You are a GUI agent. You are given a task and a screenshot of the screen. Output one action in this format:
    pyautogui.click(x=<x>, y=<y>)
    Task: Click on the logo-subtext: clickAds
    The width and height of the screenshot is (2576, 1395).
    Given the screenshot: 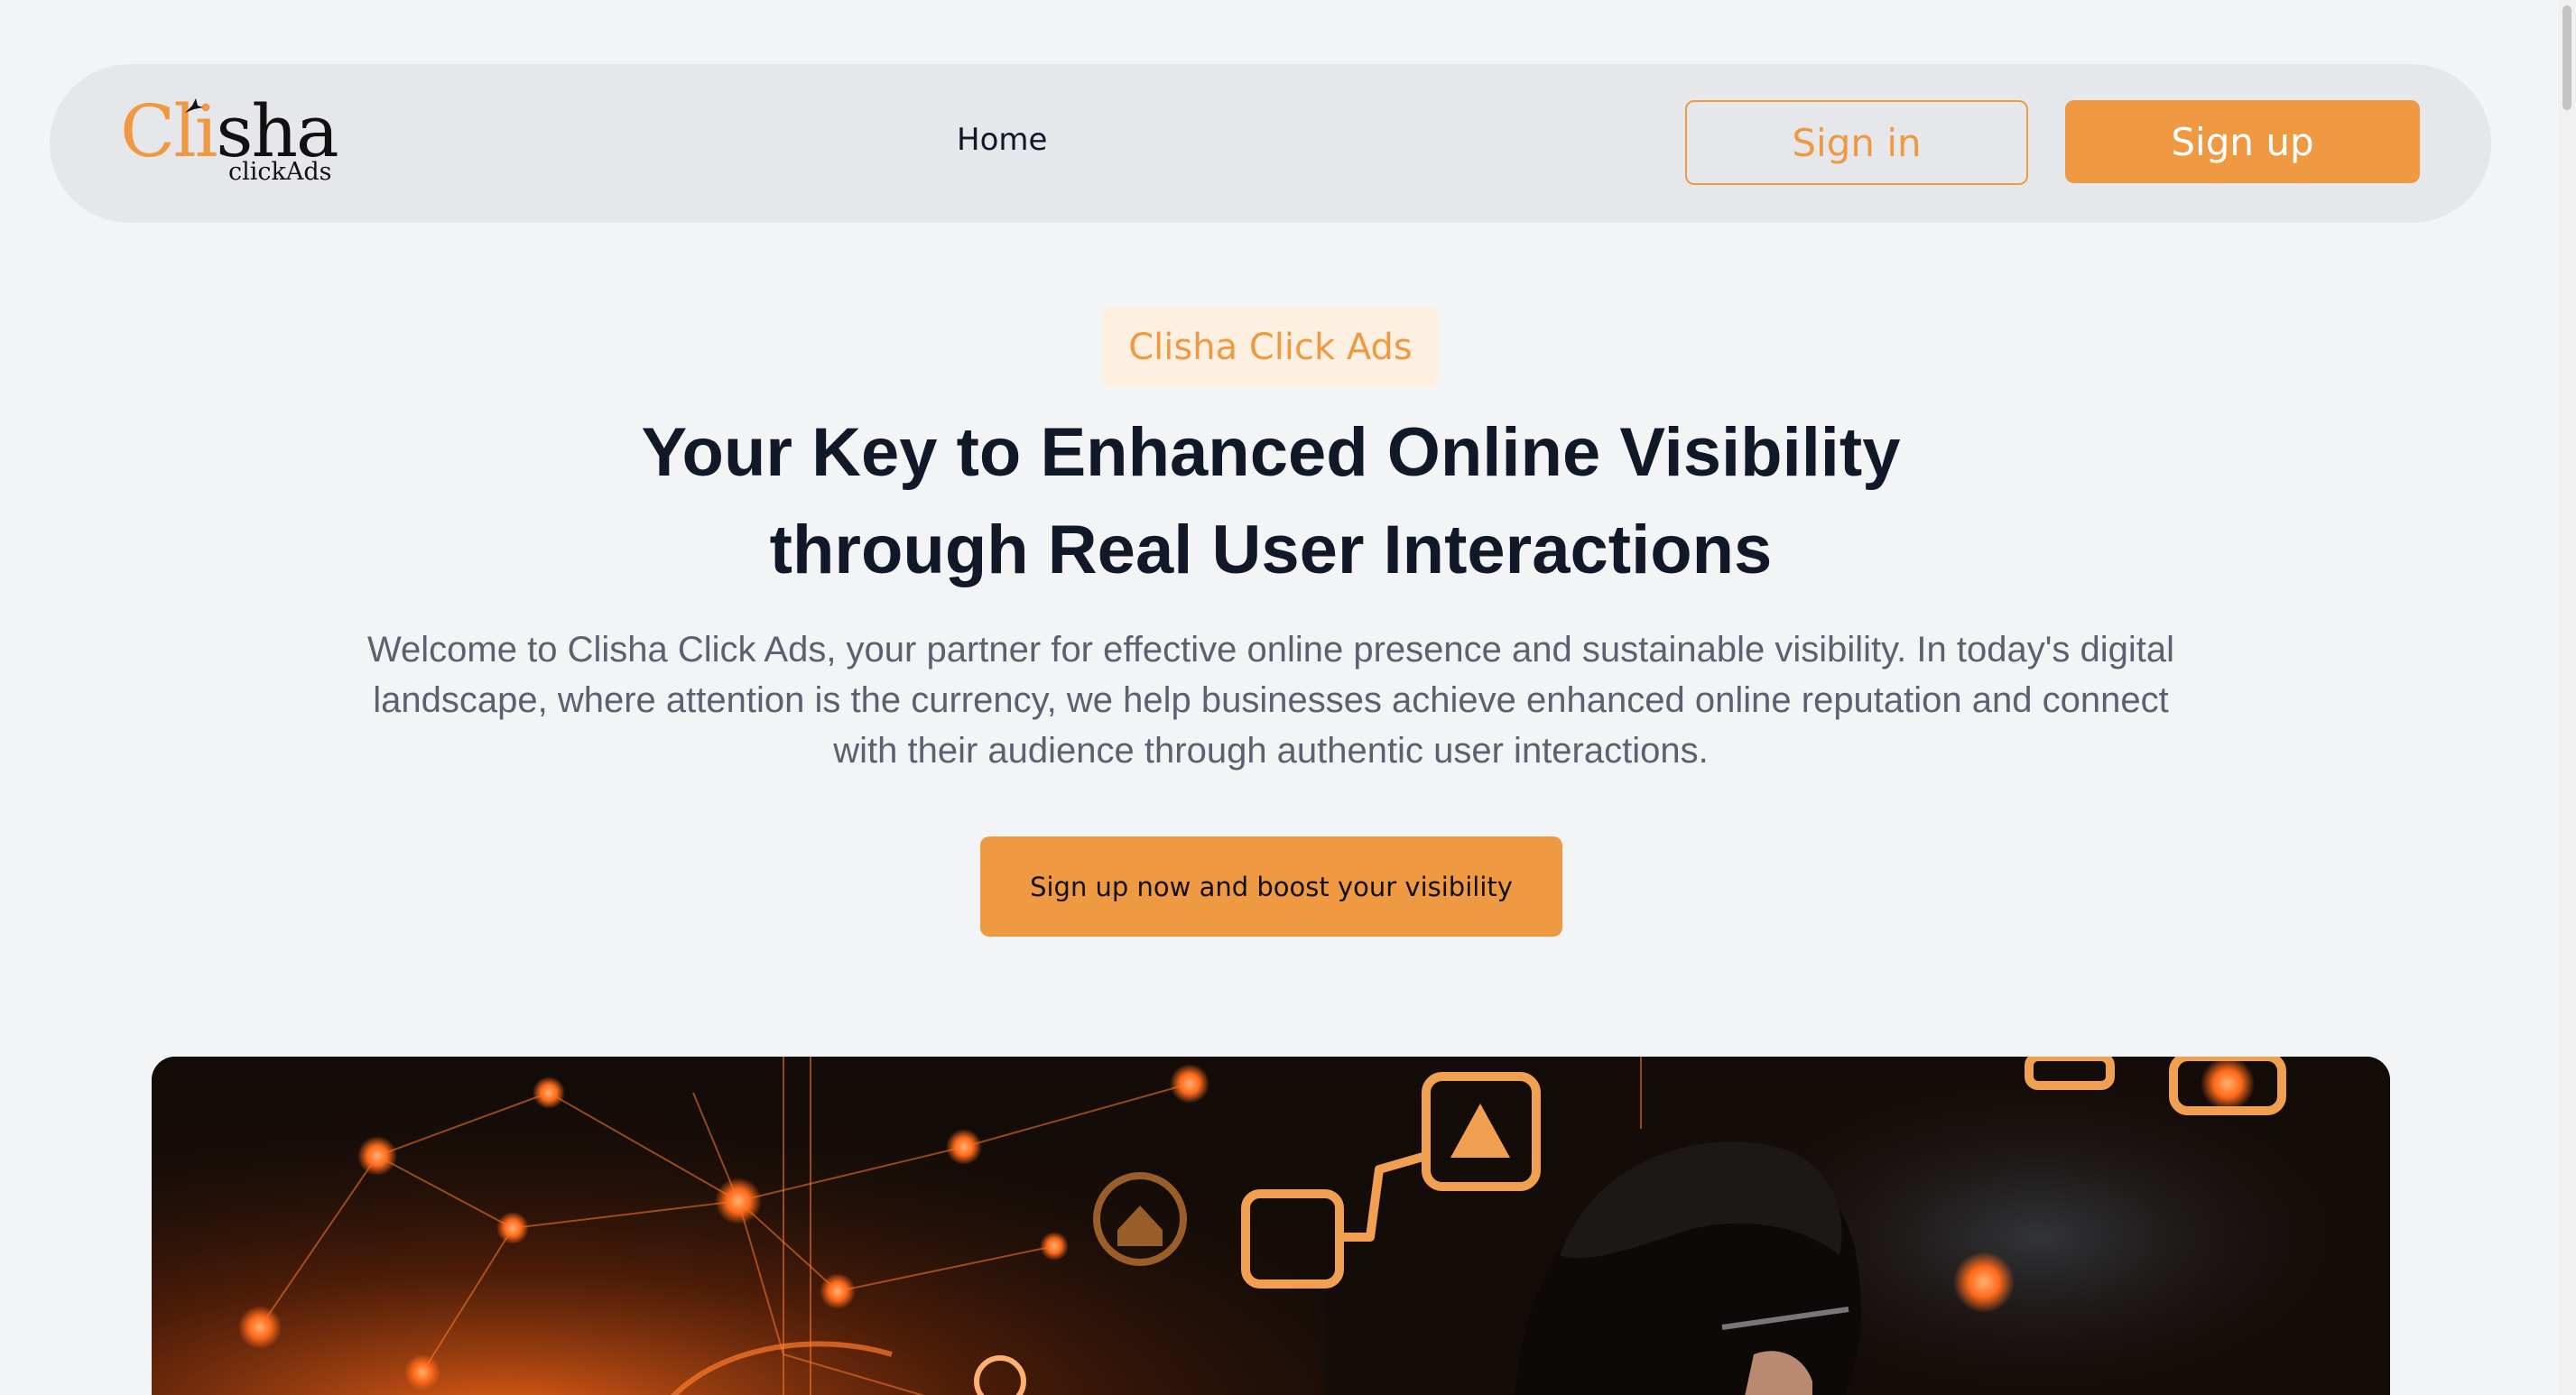 What is the action you would take?
    pyautogui.click(x=280, y=172)
    